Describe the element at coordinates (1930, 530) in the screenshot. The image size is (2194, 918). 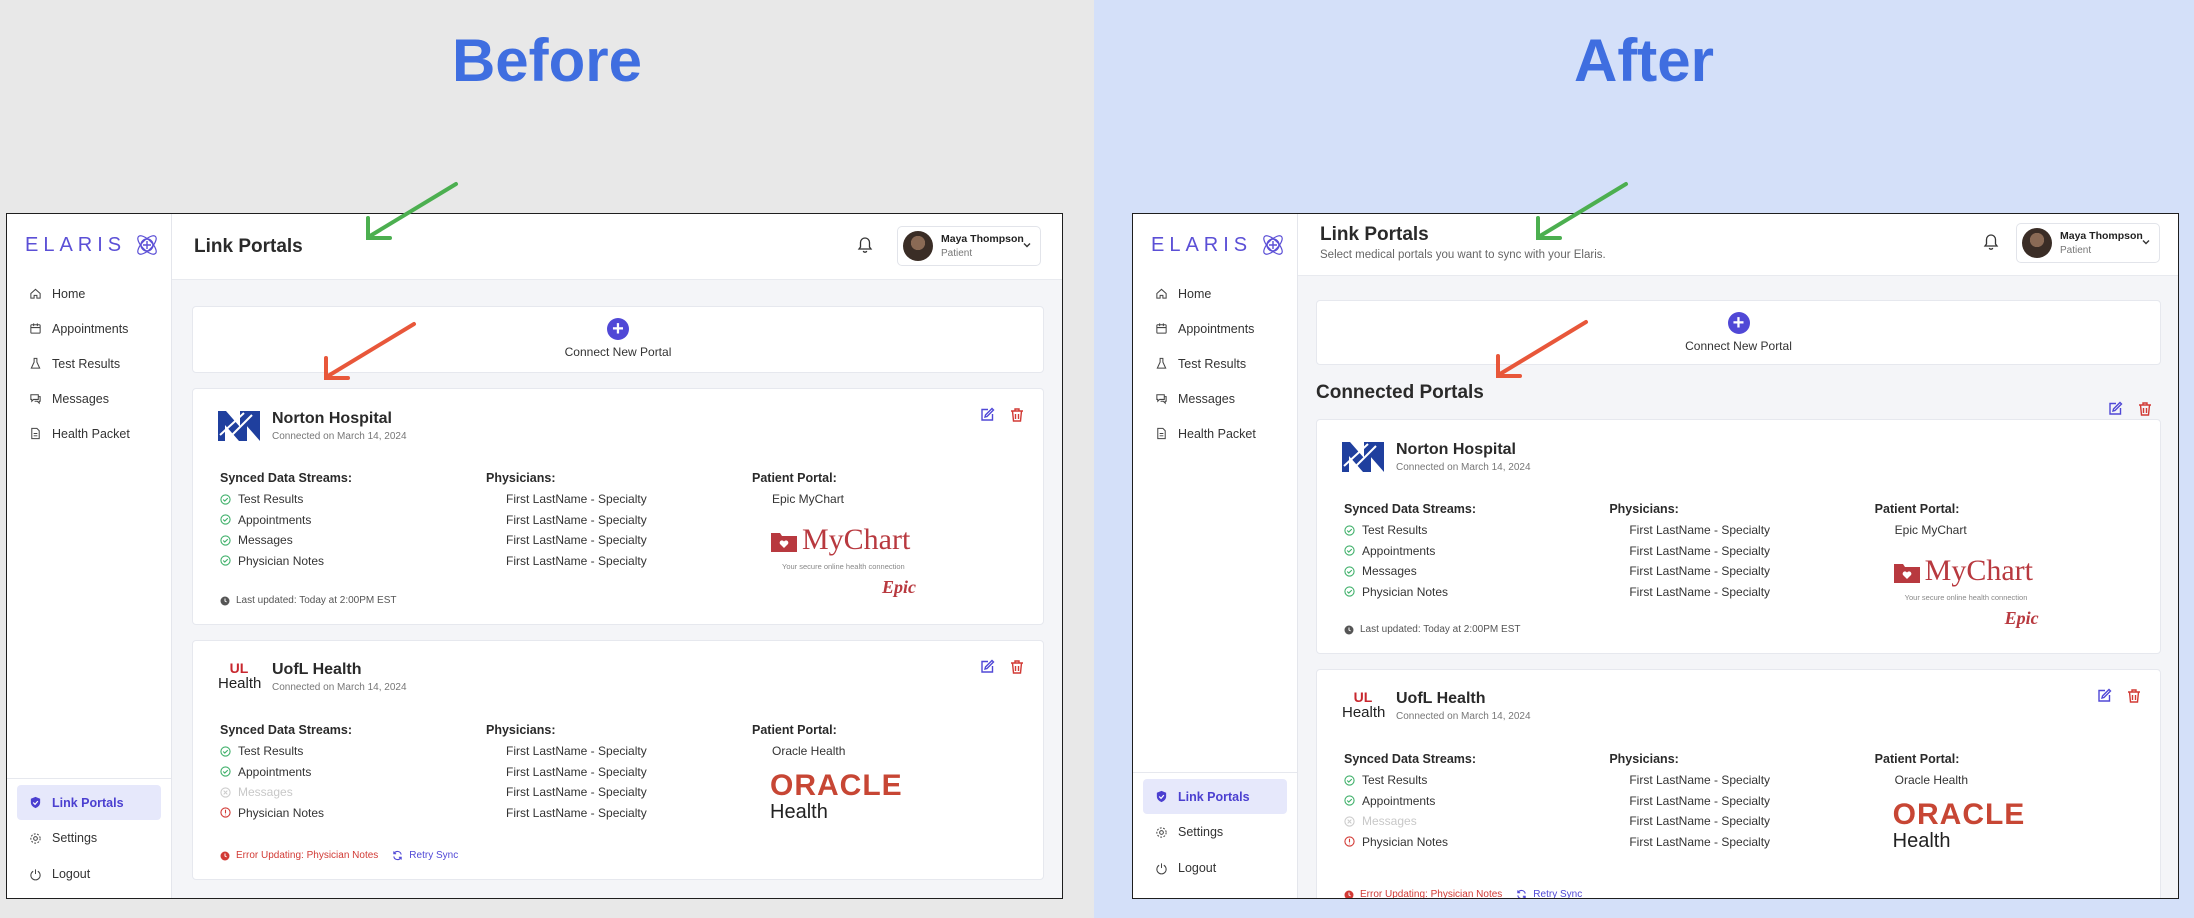
I see `portal-name: Epic MyChart` at that location.